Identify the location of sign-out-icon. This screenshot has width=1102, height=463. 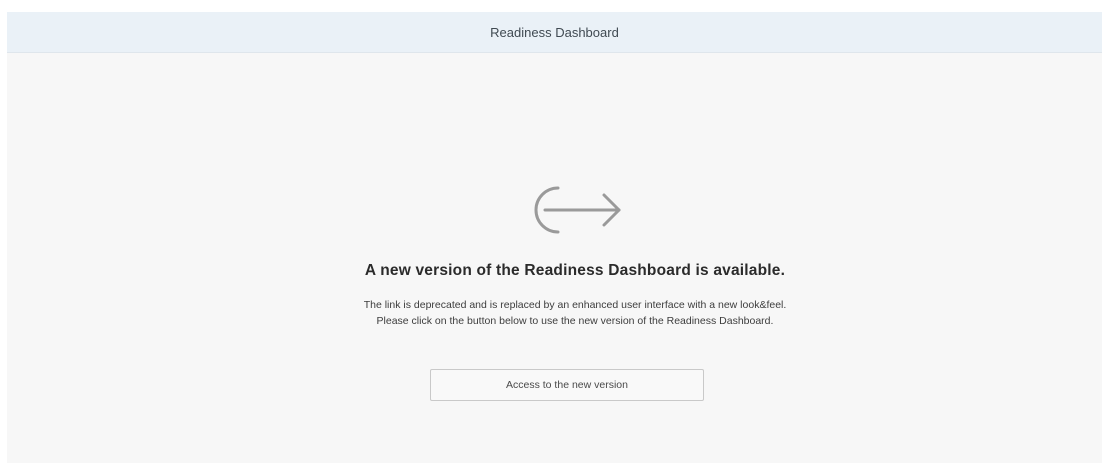
(573, 210).